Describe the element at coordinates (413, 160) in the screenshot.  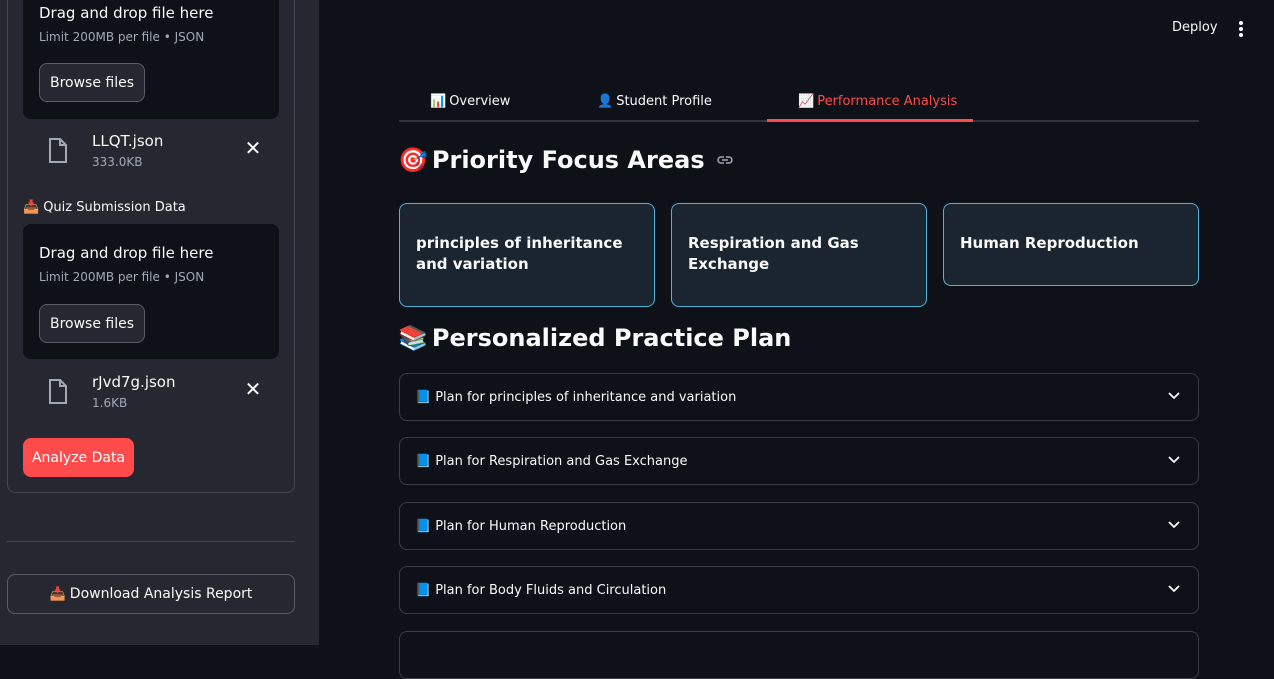
I see `target-icon: 🎯` at that location.